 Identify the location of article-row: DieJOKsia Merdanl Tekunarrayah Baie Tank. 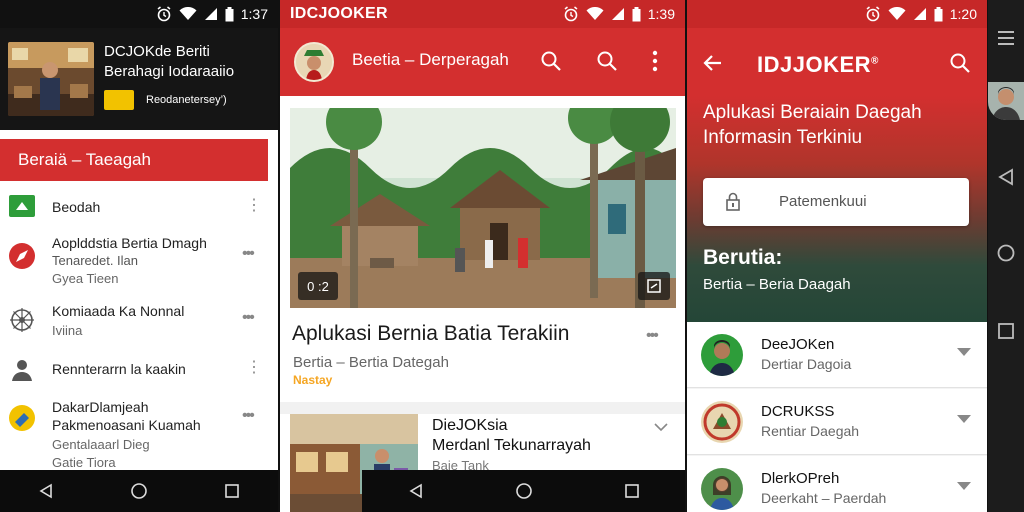
(485, 463).